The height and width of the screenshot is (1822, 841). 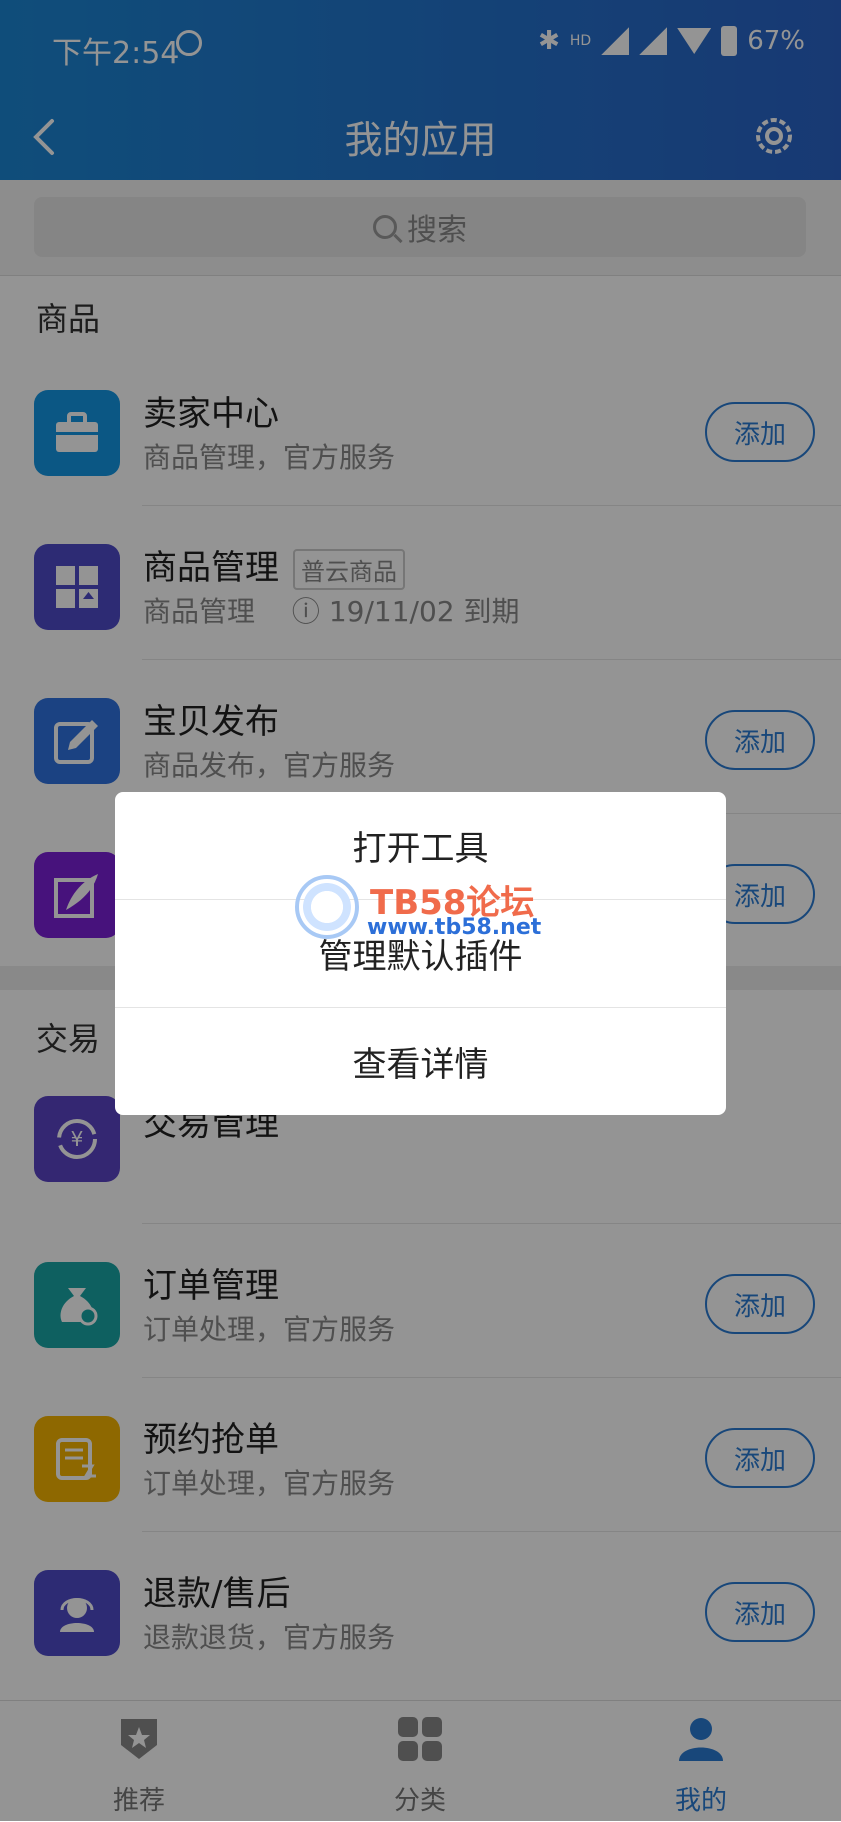 I want to click on watermark-url: www.tb58.net, so click(x=454, y=927).